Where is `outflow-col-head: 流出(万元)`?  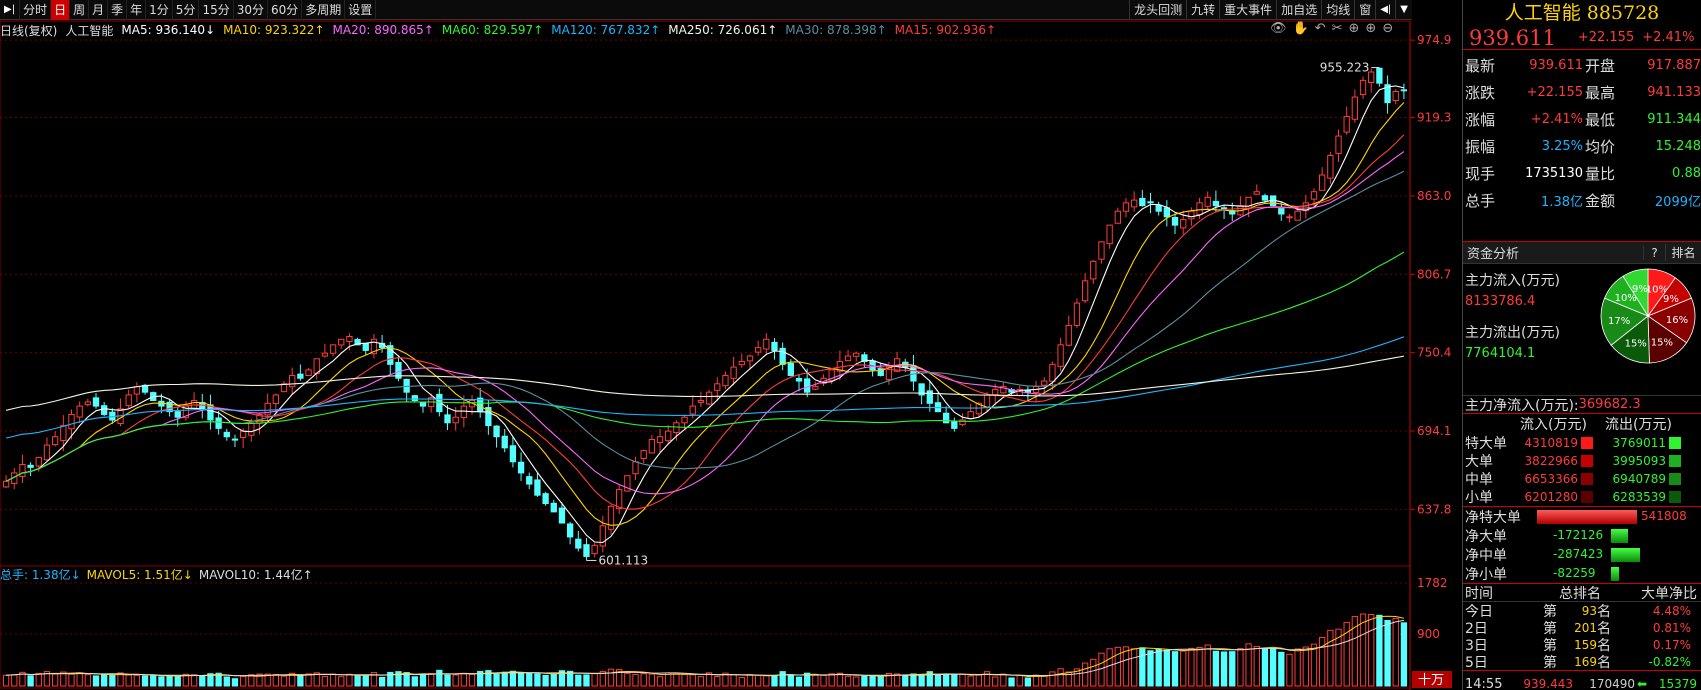
outflow-col-head: 流出(万元) is located at coordinates (1638, 425).